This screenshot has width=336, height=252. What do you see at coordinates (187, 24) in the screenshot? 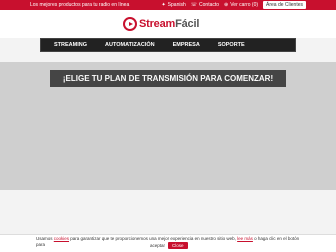
I see `logo-facil: Fácil` at bounding box center [187, 24].